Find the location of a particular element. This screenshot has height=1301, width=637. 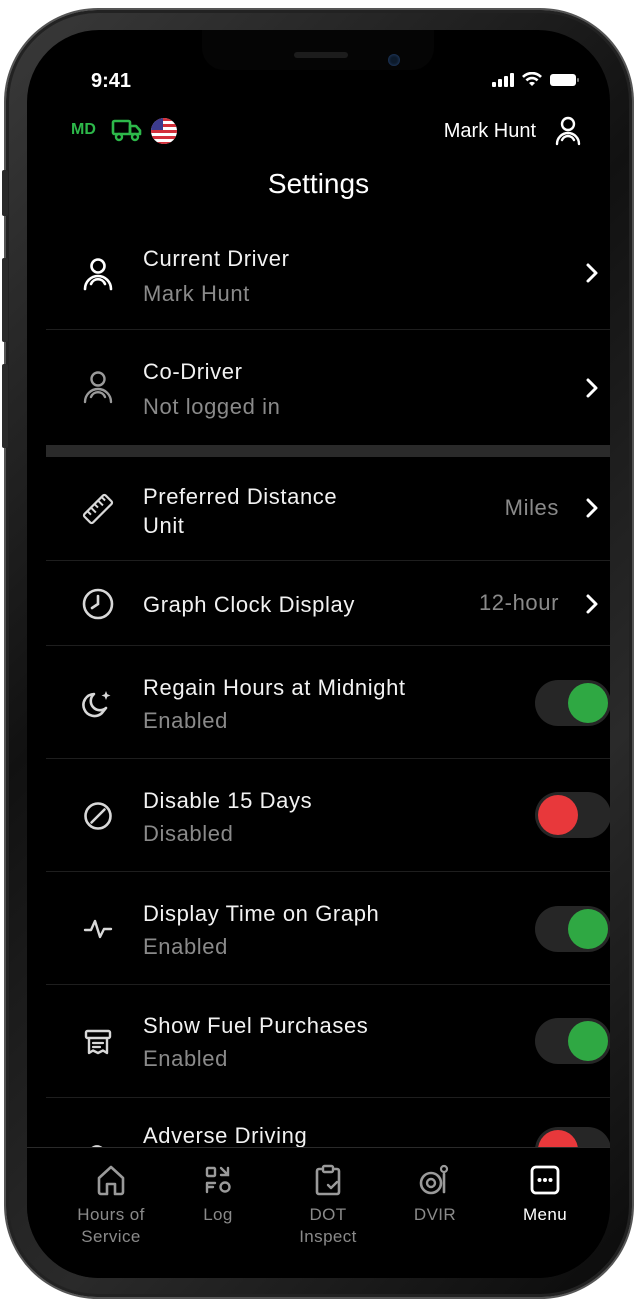

dvir-icon is located at coordinates (435, 1180).